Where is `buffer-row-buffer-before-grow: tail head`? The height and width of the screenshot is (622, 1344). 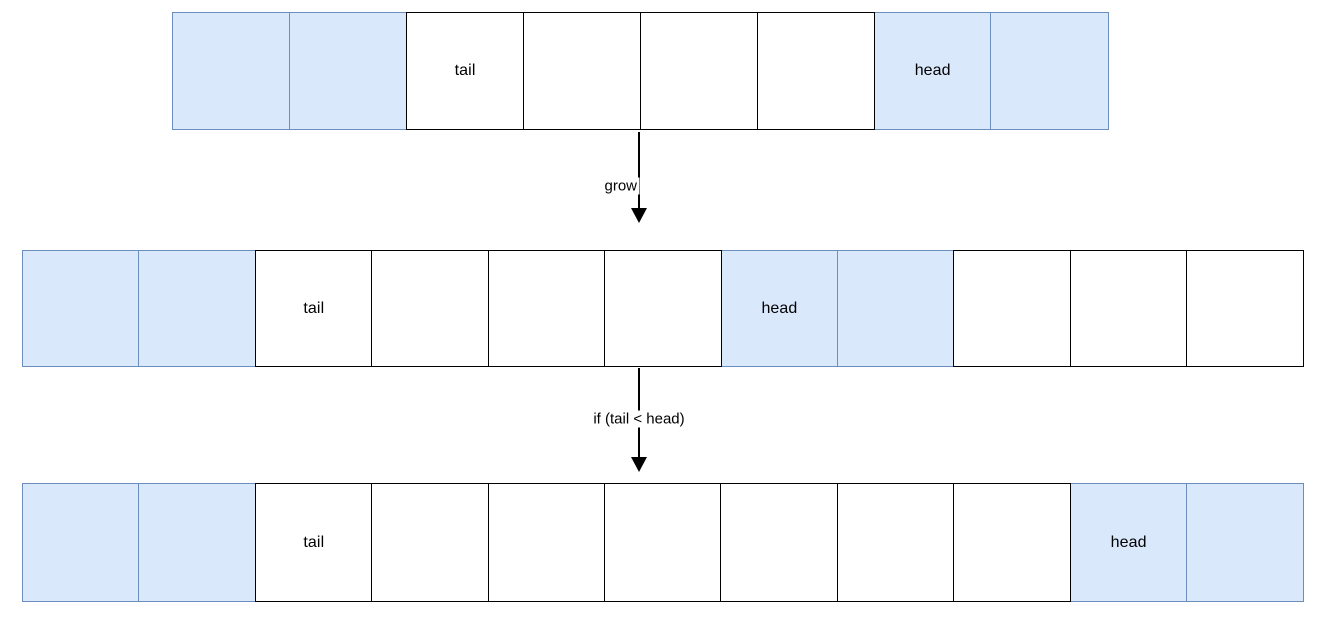
buffer-row-buffer-before-grow: tail head is located at coordinates (640, 71).